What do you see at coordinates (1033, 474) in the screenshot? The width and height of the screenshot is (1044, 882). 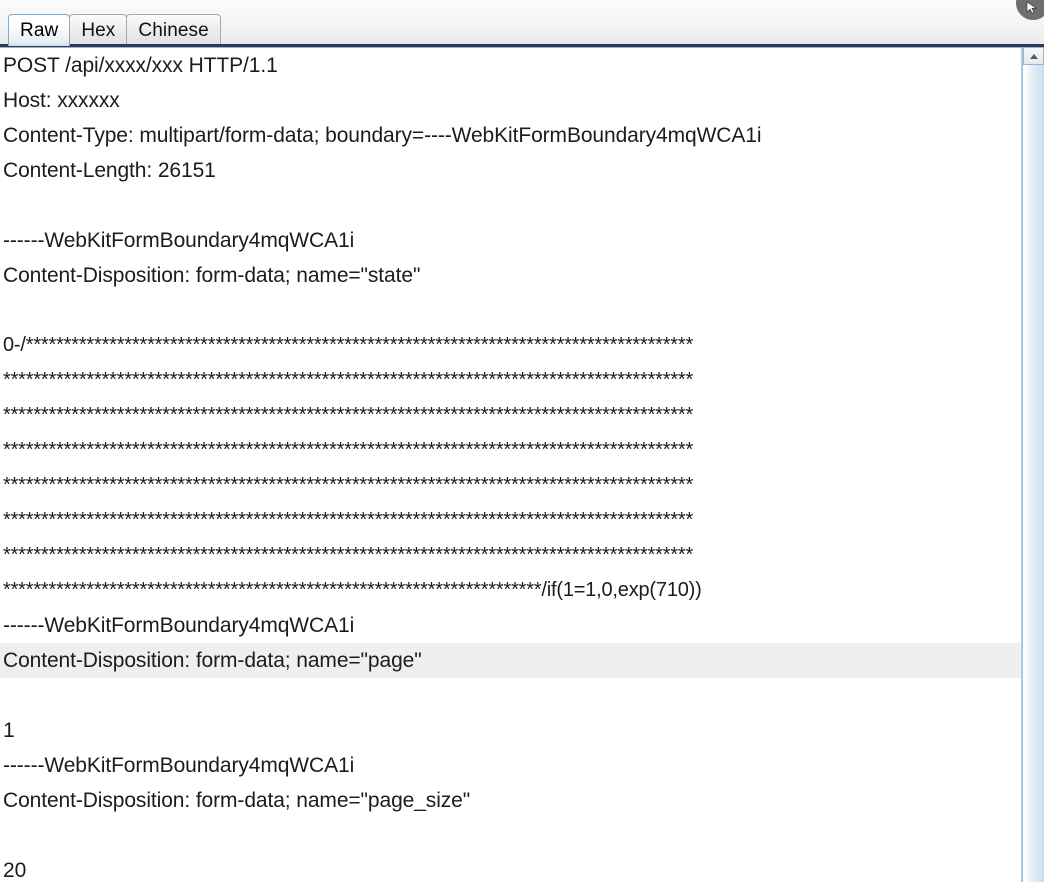 I see `scrollbar-track` at bounding box center [1033, 474].